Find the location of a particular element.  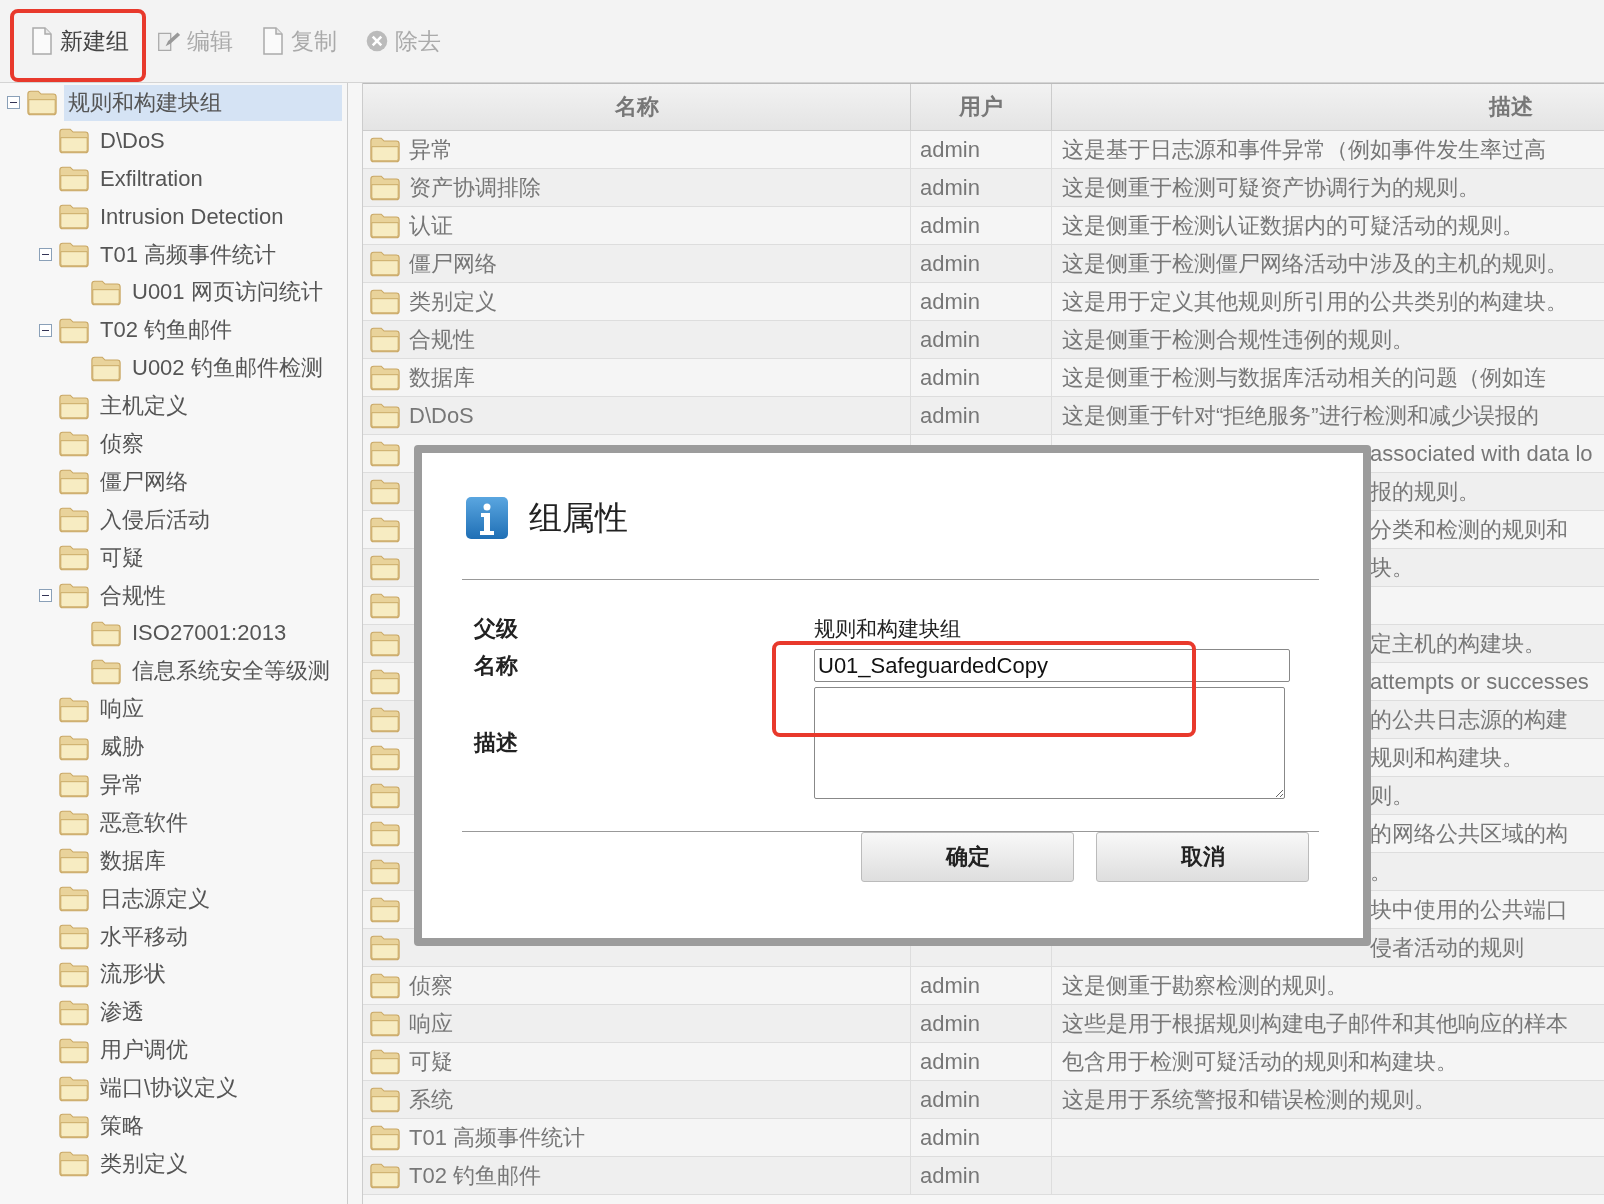

tree-item: Intrusion Detection is located at coordinates (192, 216).